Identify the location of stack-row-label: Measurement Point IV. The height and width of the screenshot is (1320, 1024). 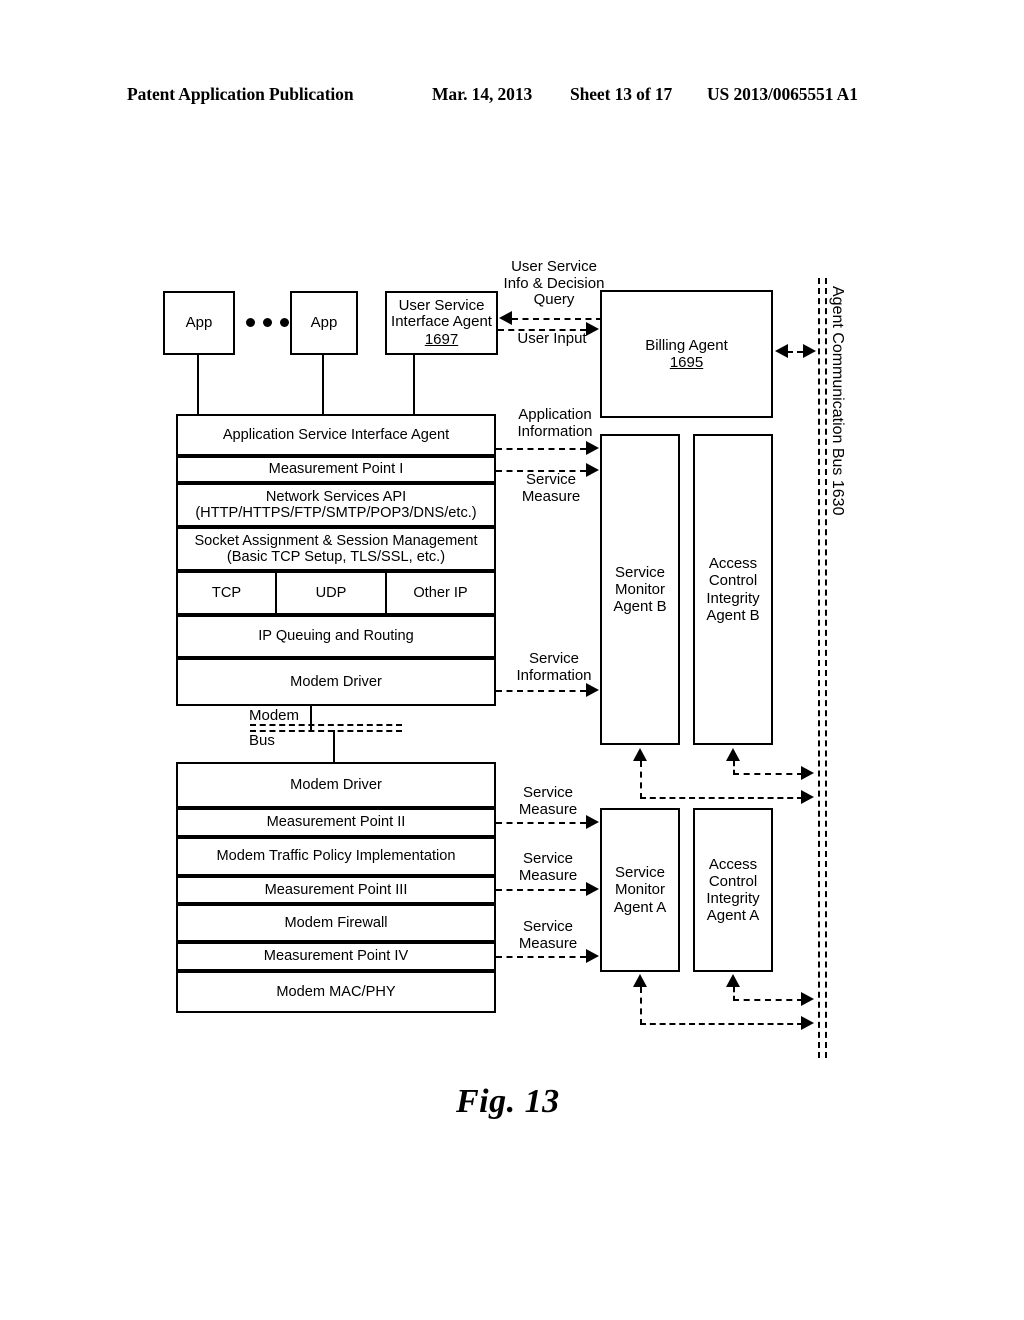
(336, 956).